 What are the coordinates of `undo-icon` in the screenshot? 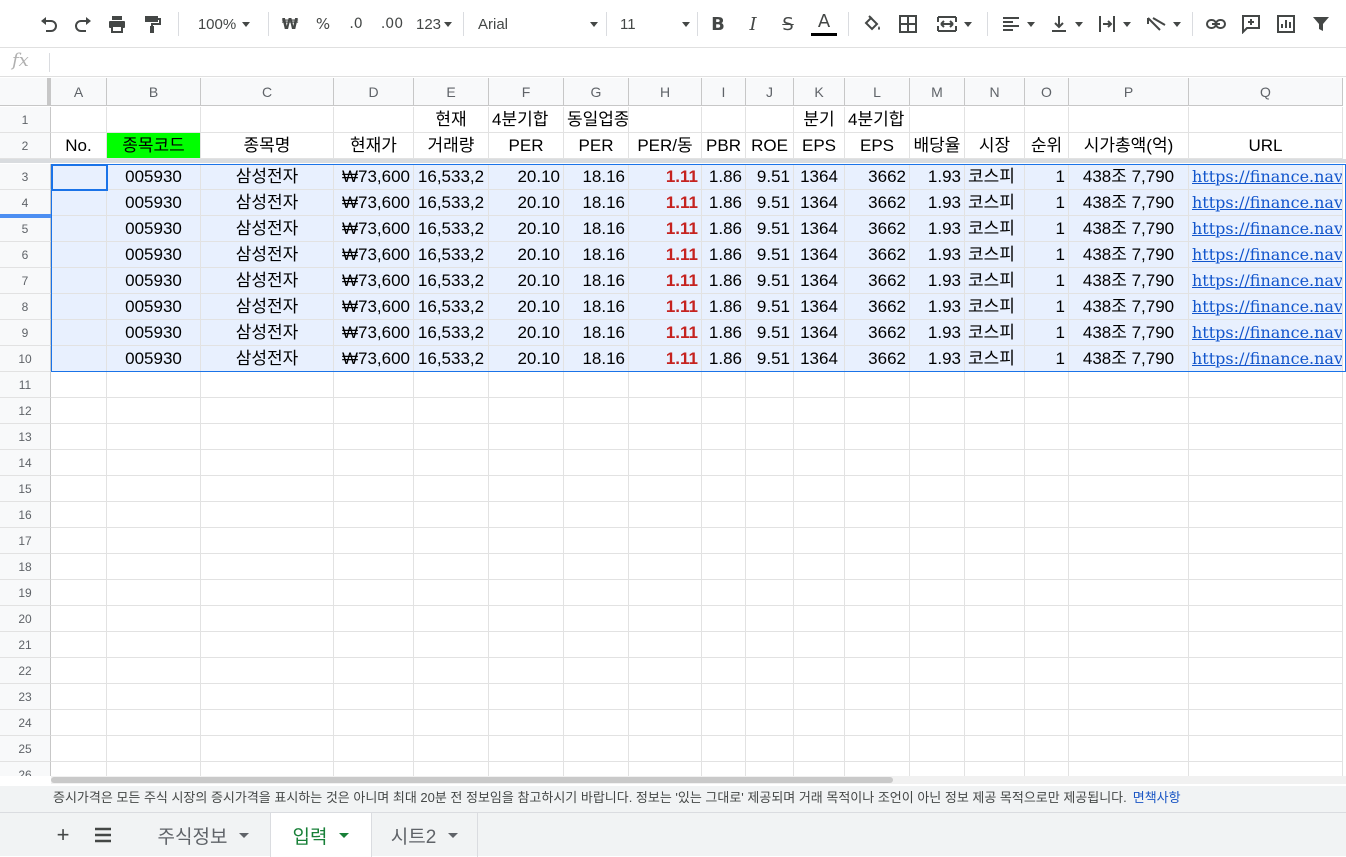 It's located at (49, 24).